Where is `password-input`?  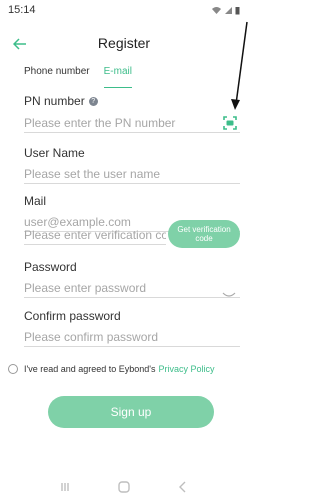
password-input is located at coordinates (132, 288).